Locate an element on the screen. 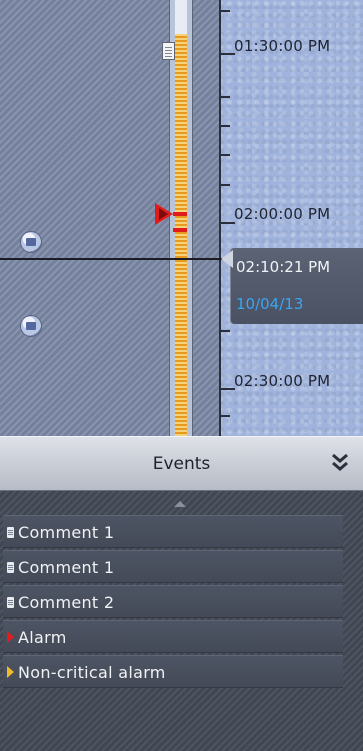 The height and width of the screenshot is (751, 363). time-ruler is located at coordinates (220, 218).